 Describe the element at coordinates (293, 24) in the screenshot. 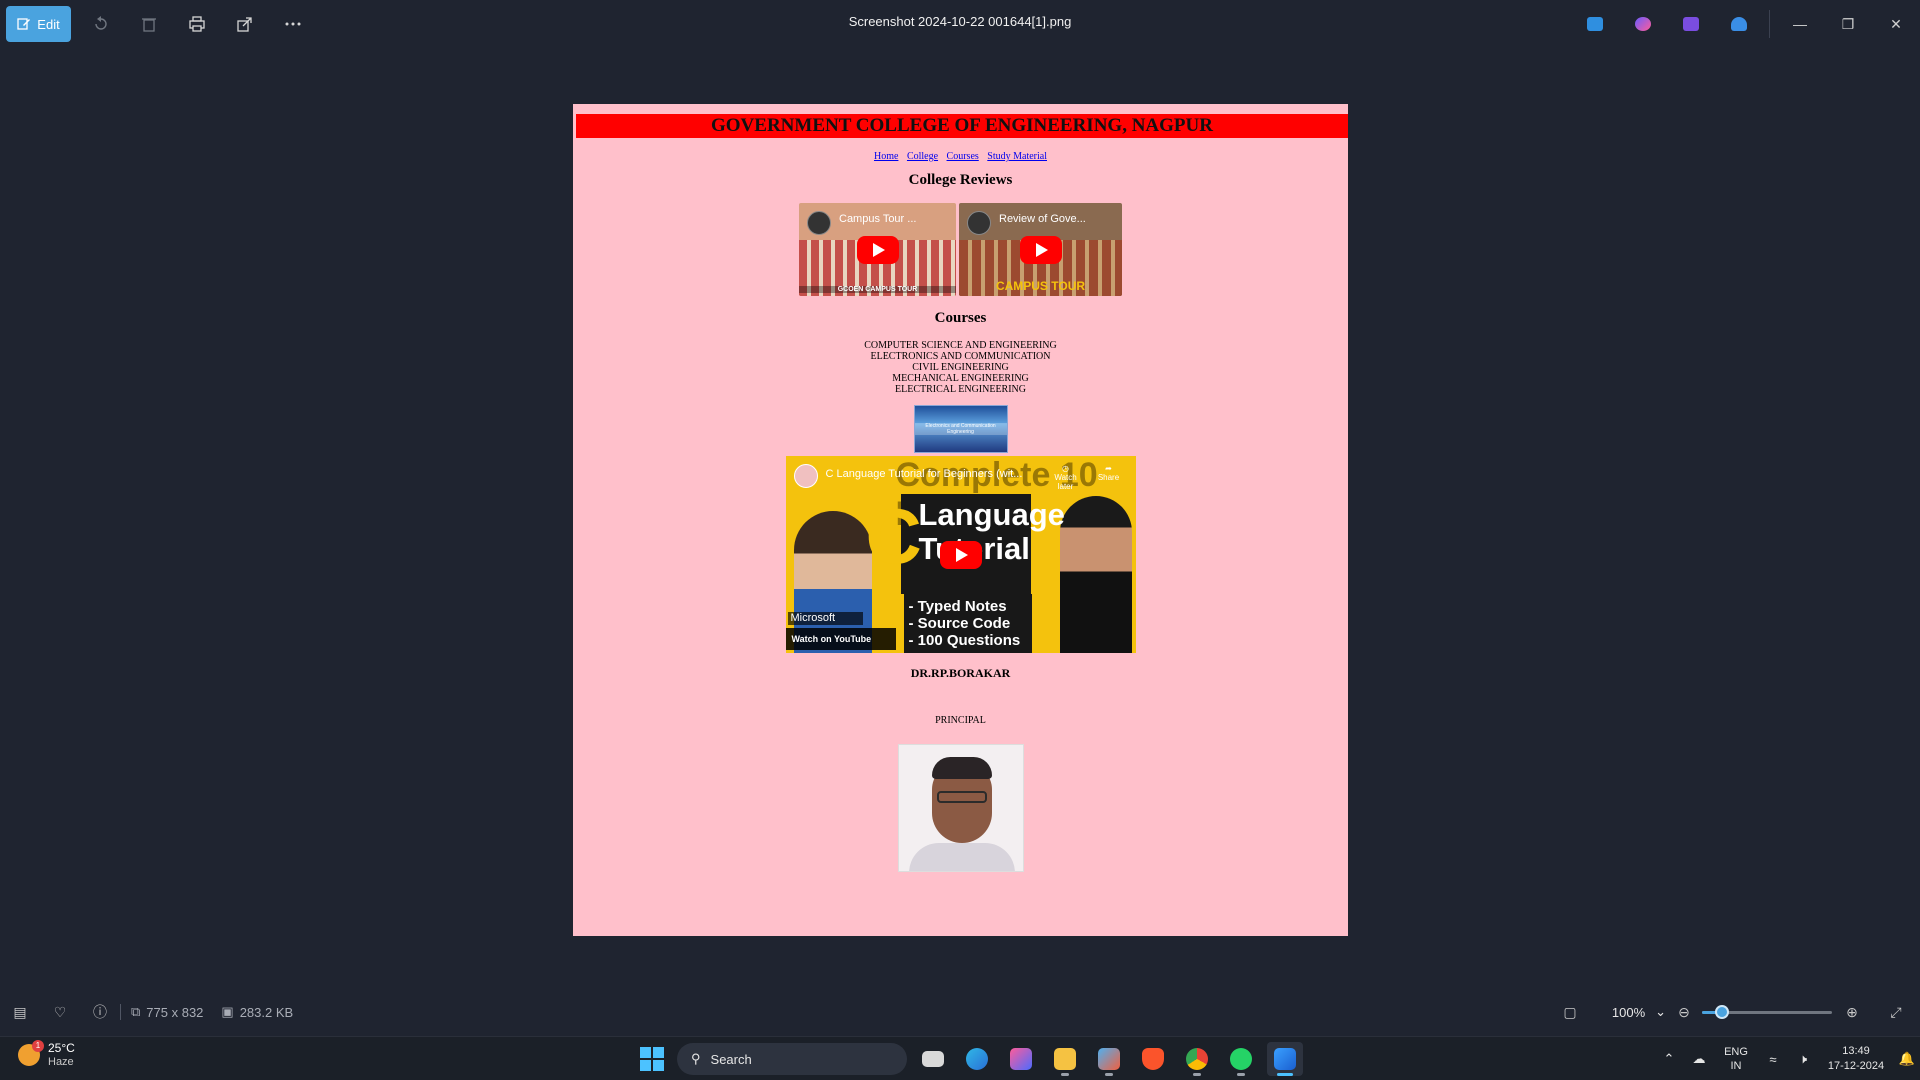

I see `more-icon` at that location.